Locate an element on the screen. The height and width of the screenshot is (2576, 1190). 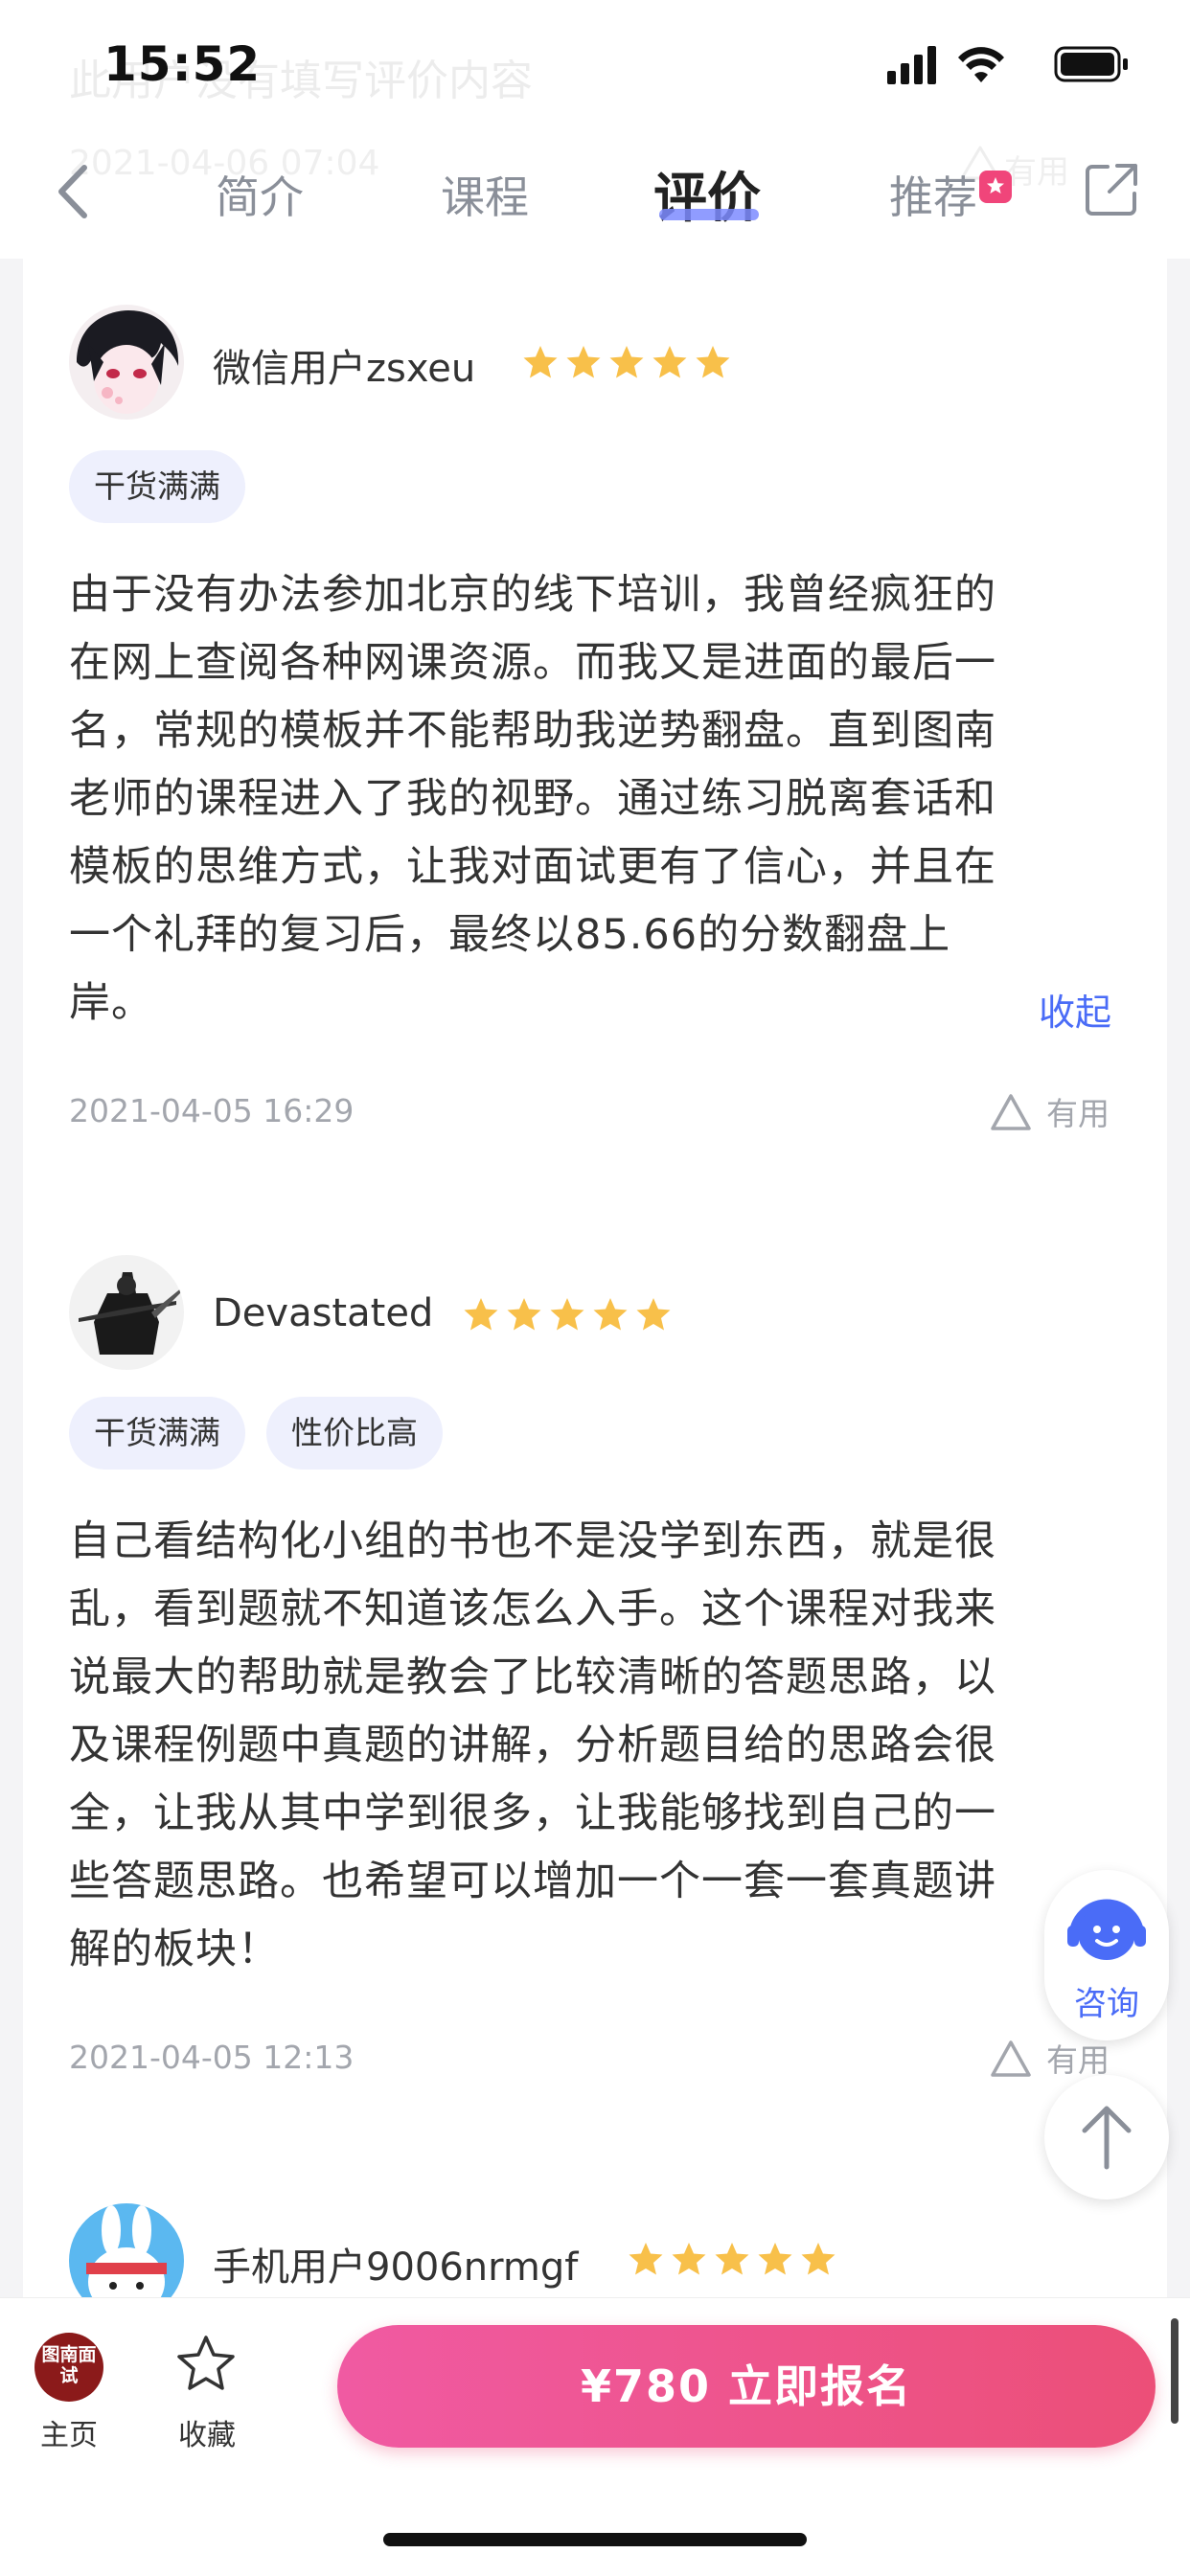
review-tags: 干货满满 性价比高 is located at coordinates (266, 1433).